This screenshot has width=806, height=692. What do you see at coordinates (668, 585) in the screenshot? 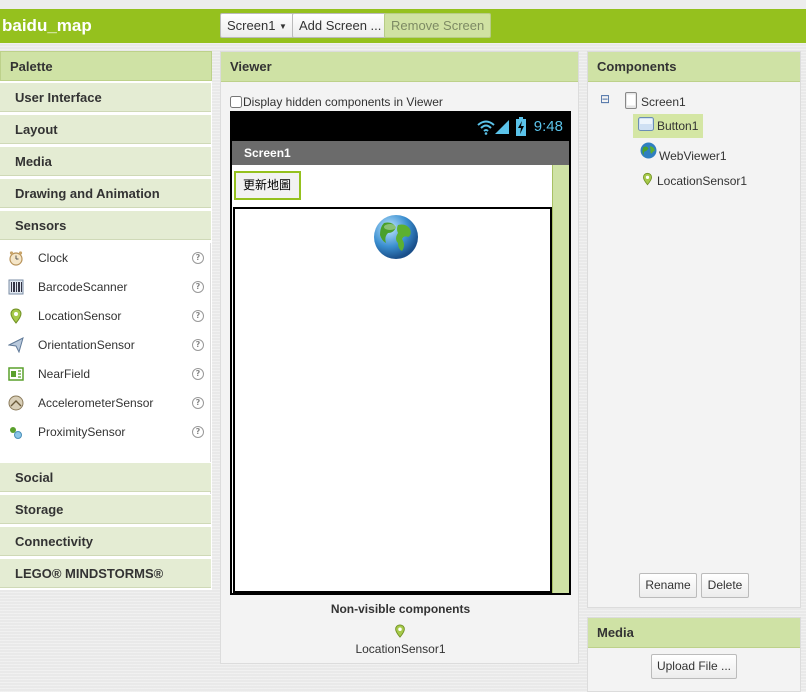
I see `rename-button: Rename` at bounding box center [668, 585].